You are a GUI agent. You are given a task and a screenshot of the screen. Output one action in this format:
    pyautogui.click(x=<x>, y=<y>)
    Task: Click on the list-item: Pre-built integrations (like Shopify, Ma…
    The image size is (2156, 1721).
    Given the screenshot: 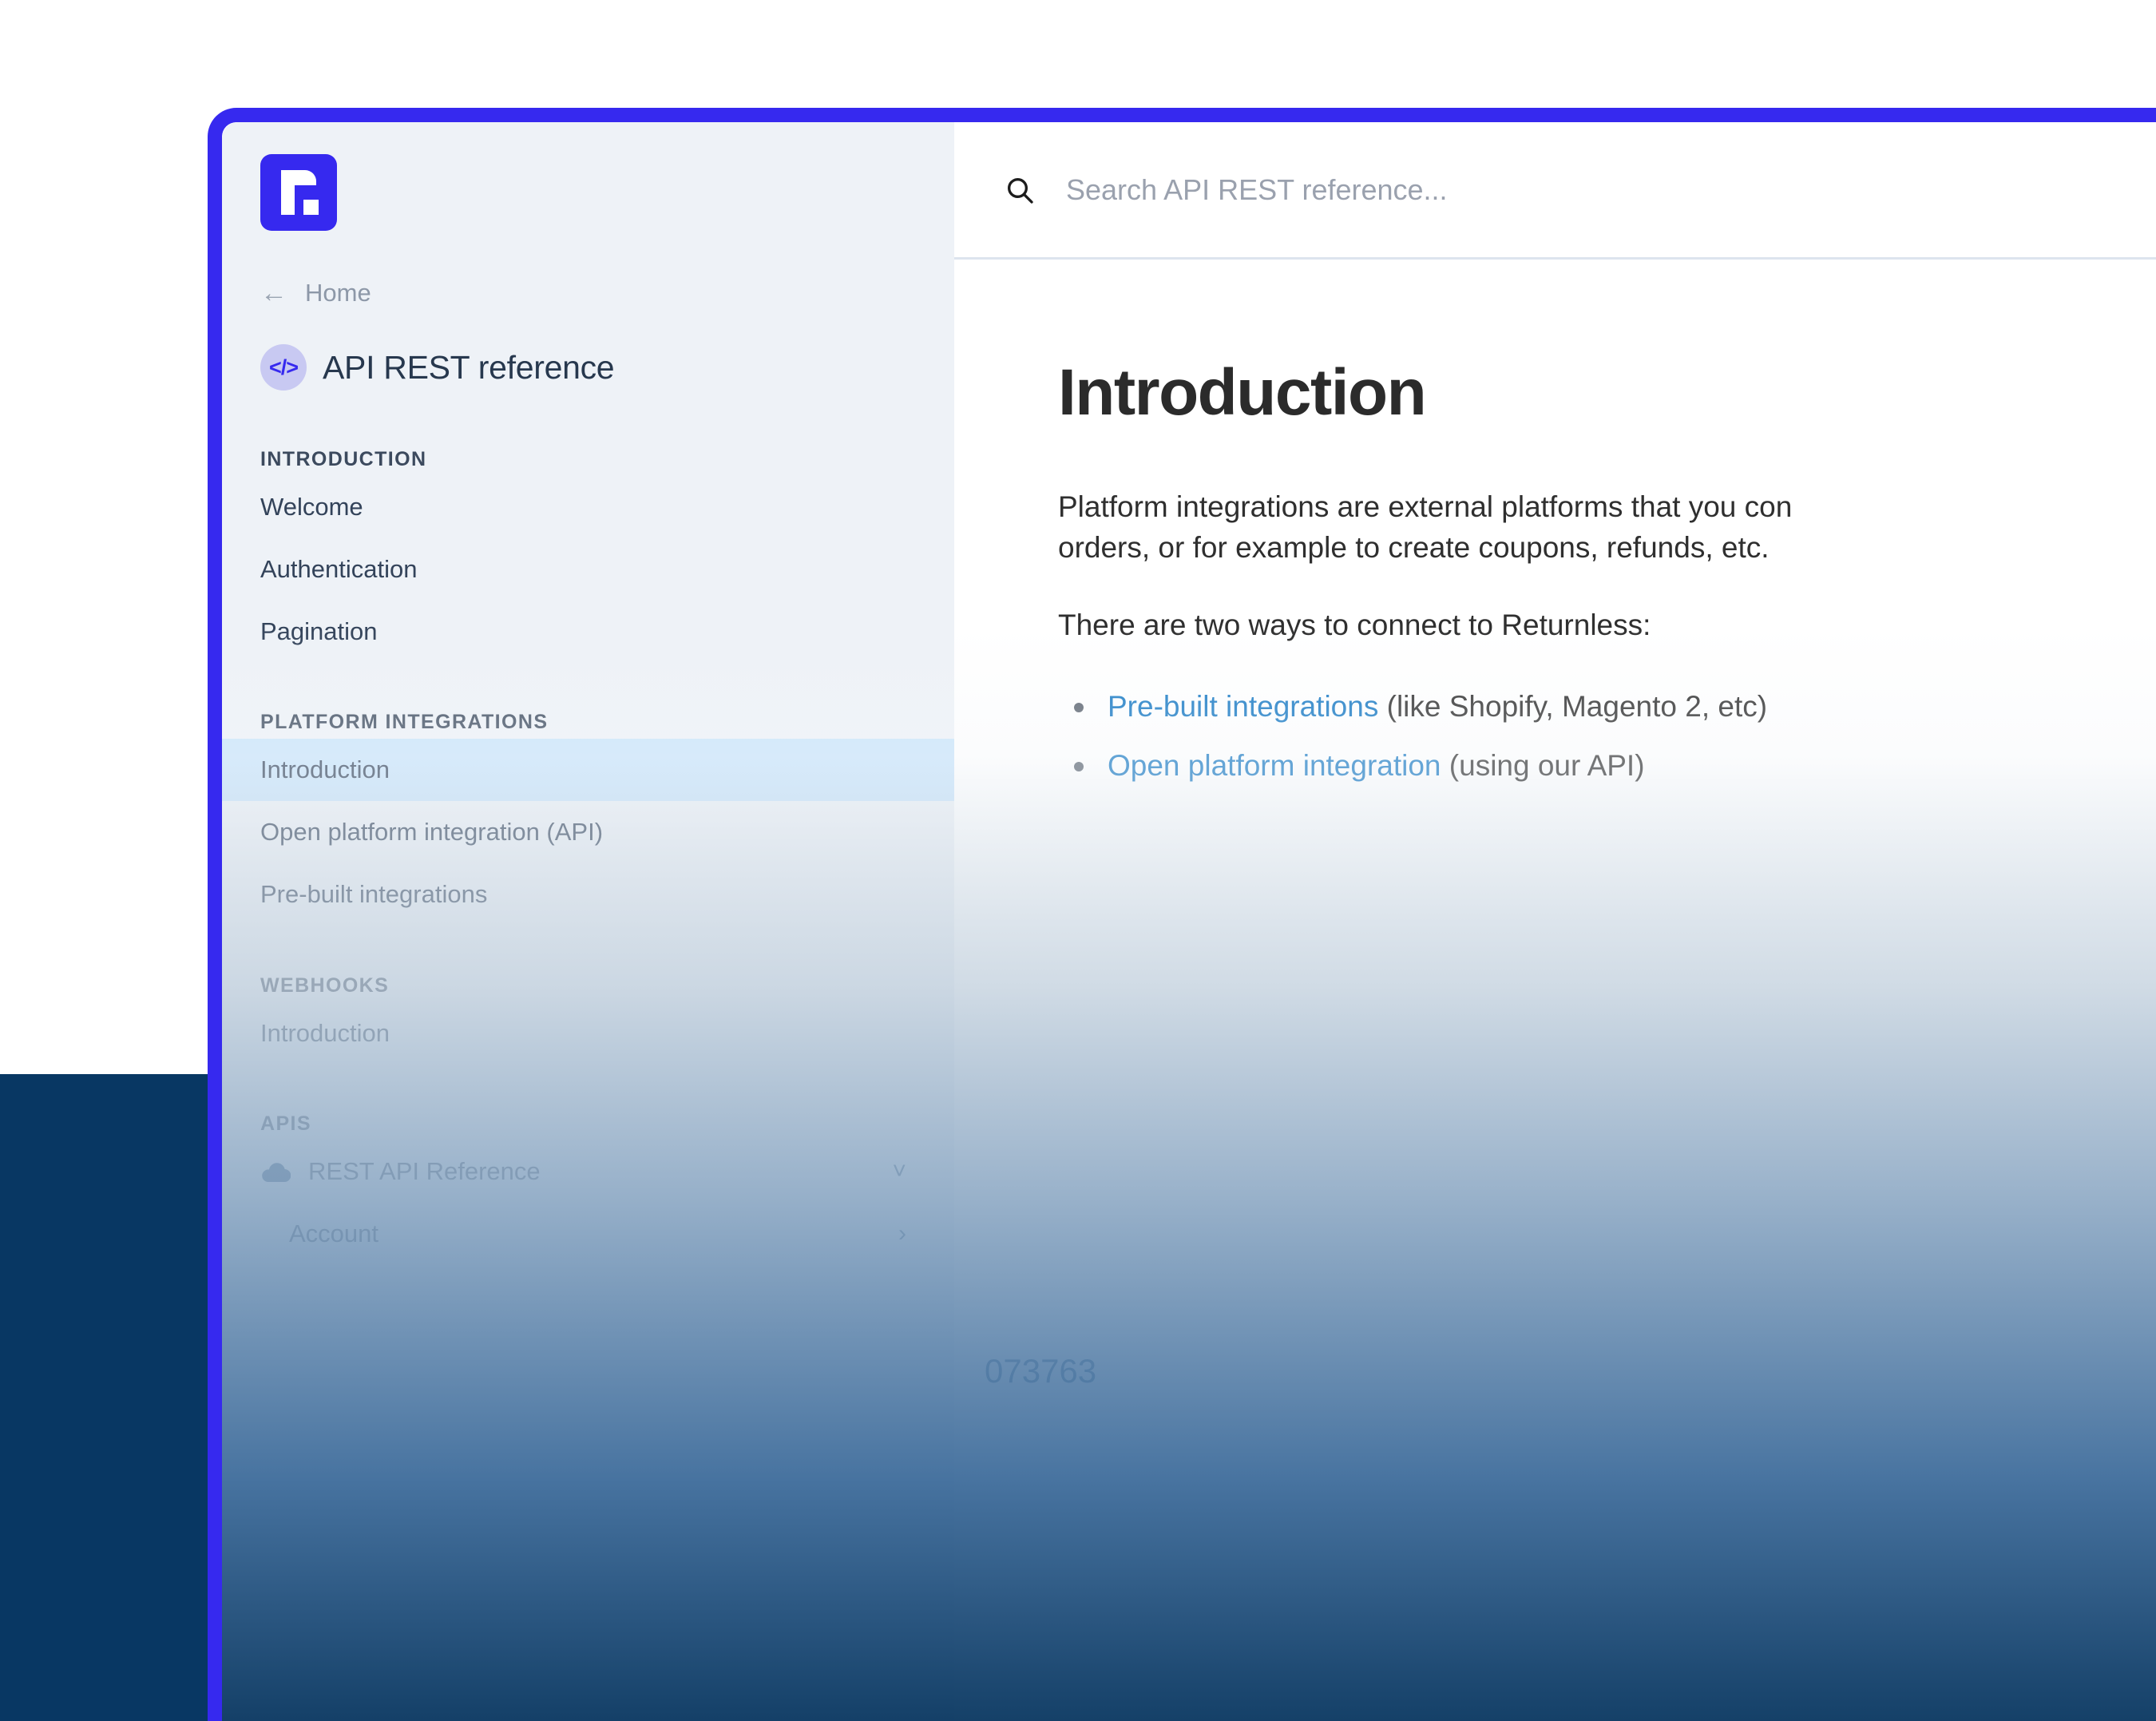 What is the action you would take?
    pyautogui.click(x=1607, y=706)
    